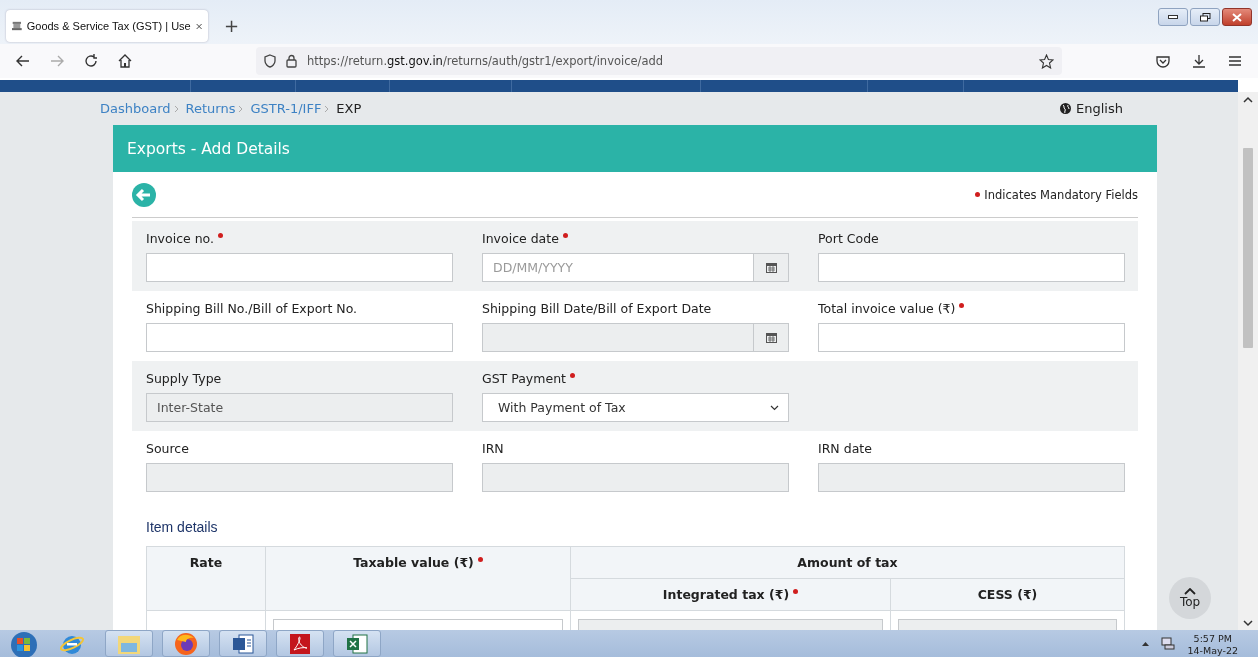 The width and height of the screenshot is (1258, 657). Describe the element at coordinates (635, 407) in the screenshot. I see `select-field: With Payment of Tax` at that location.